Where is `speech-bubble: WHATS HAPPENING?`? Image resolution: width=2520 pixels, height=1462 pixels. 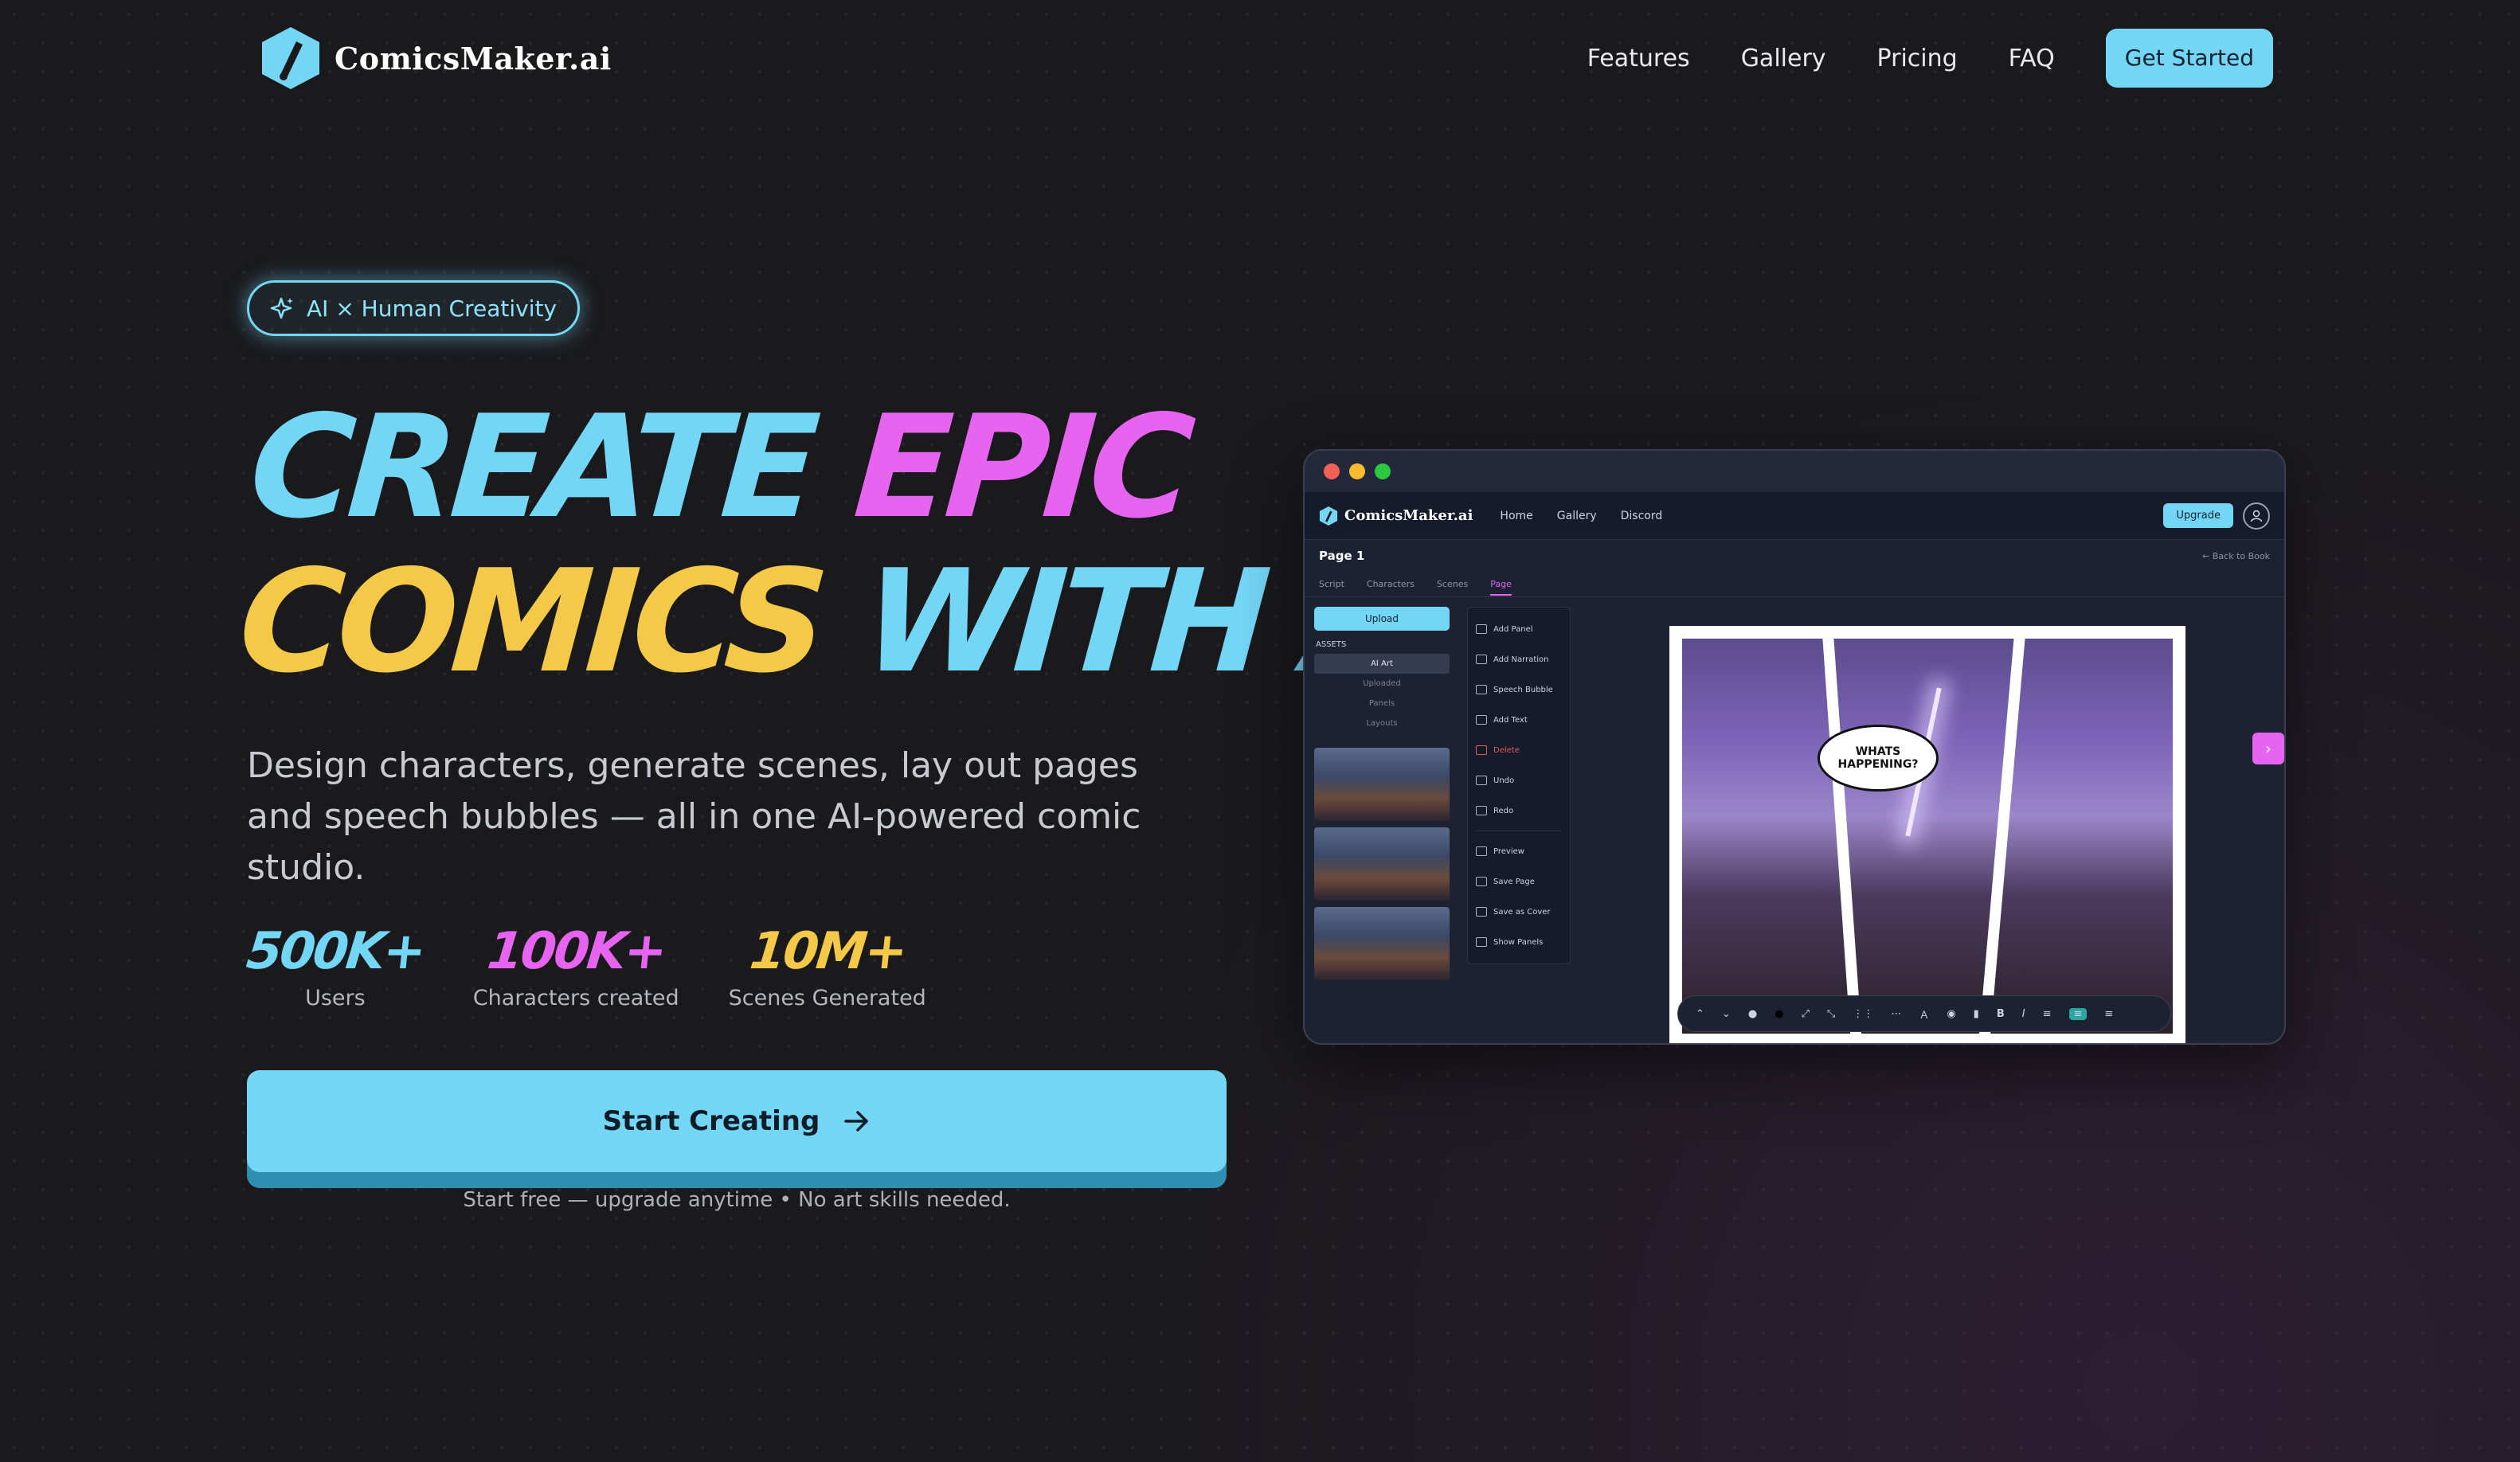
speech-bubble: WHATS HAPPENING? is located at coordinates (1878, 758).